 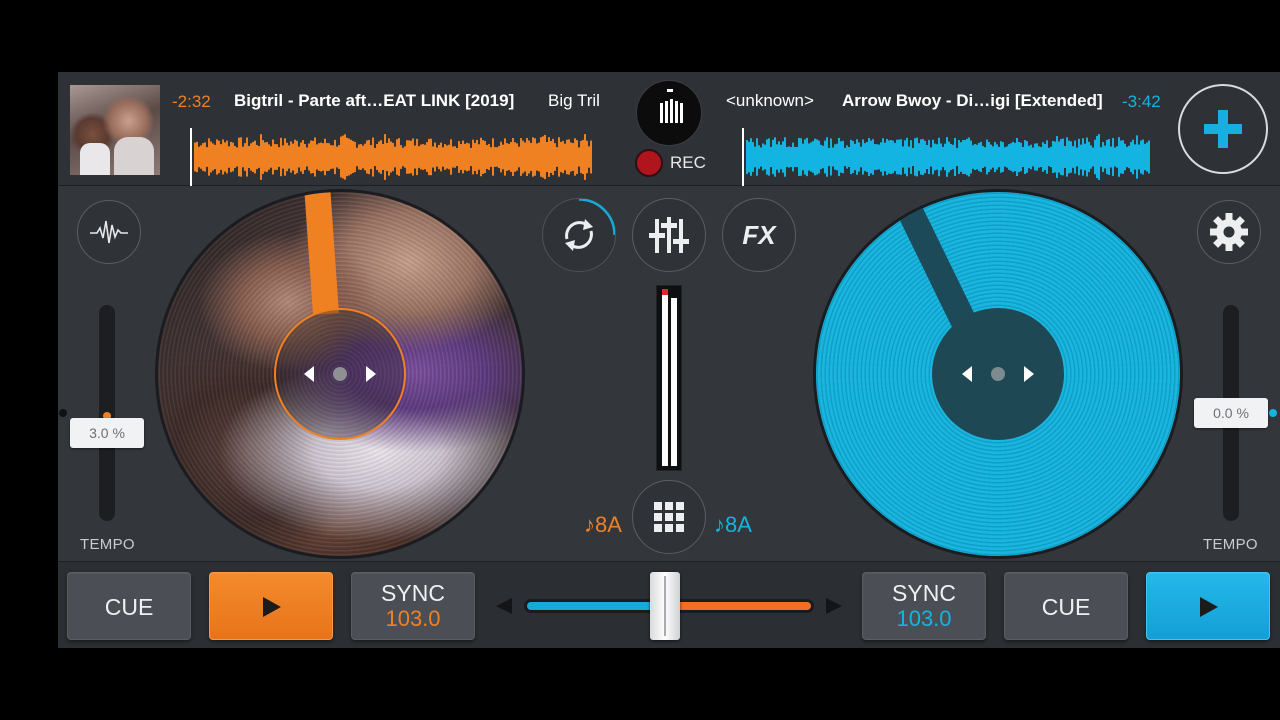 What do you see at coordinates (413, 618) in the screenshot?
I see `deck-a-bpm: 103.0` at bounding box center [413, 618].